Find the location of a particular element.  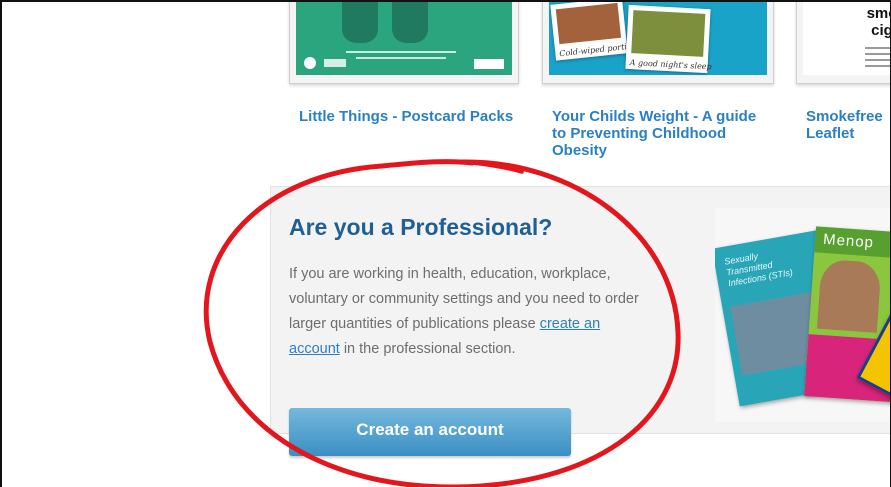

booklet-title: Sexually Transmitted Infections (STIs) is located at coordinates (758, 269).